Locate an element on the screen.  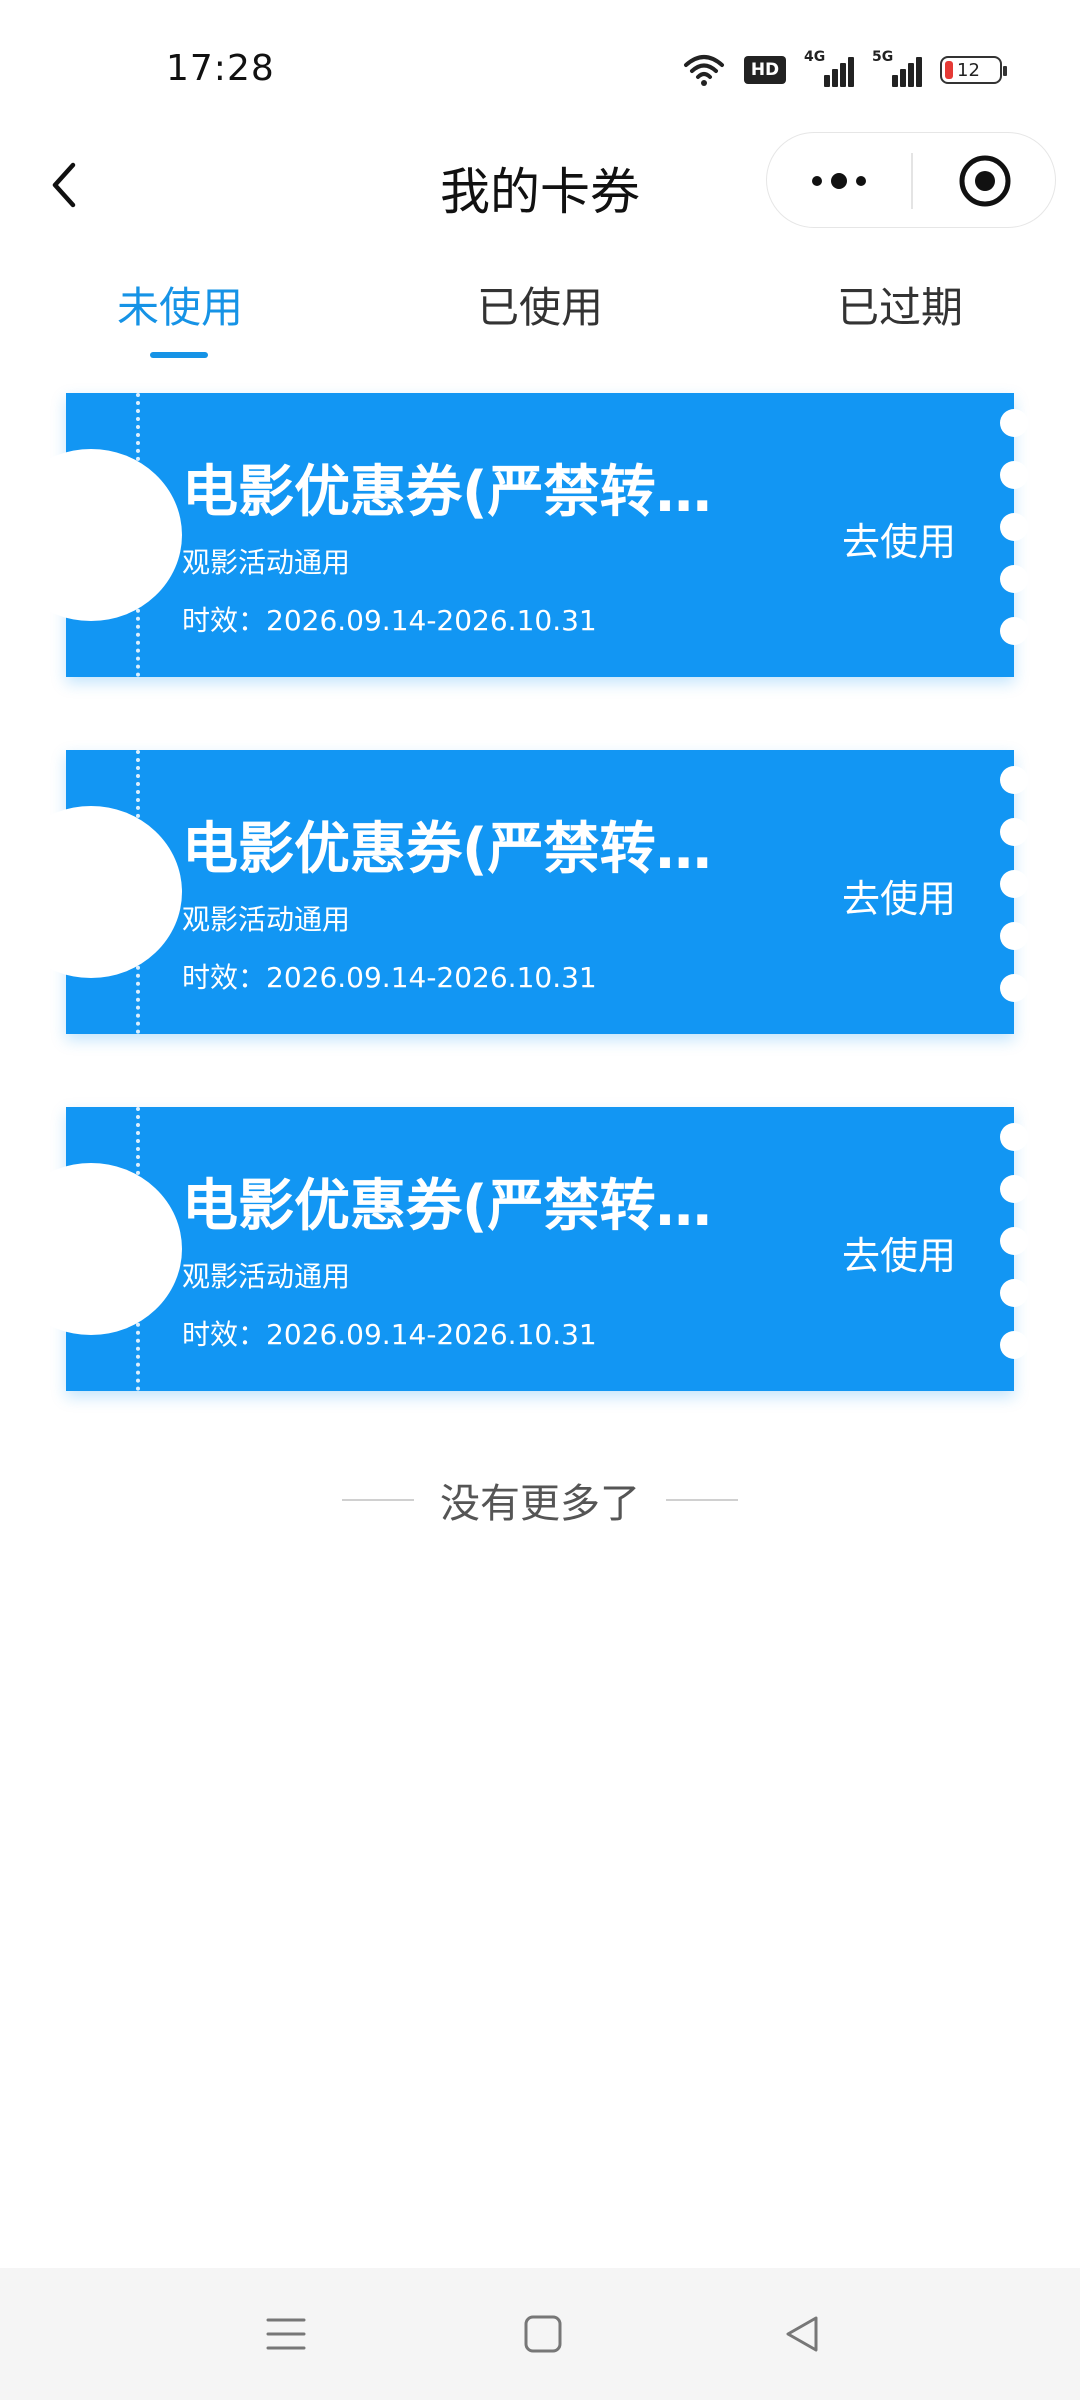
tab-expired: 已过期 is located at coordinates (900, 304).